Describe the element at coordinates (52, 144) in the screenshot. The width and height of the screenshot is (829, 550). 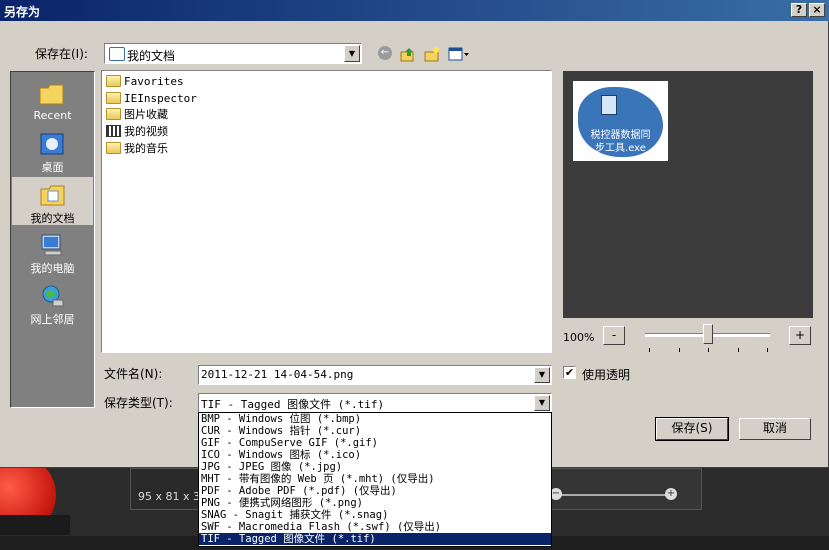
I see `desktop-icon` at that location.